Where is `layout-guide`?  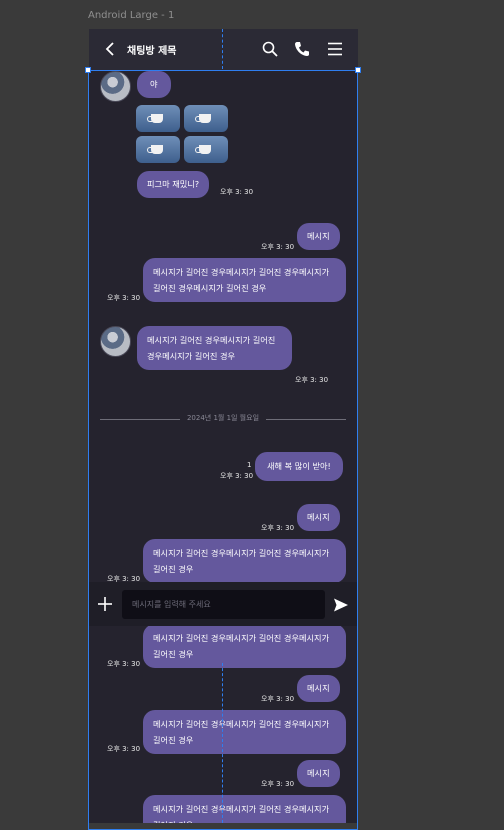
layout-guide is located at coordinates (222, 49).